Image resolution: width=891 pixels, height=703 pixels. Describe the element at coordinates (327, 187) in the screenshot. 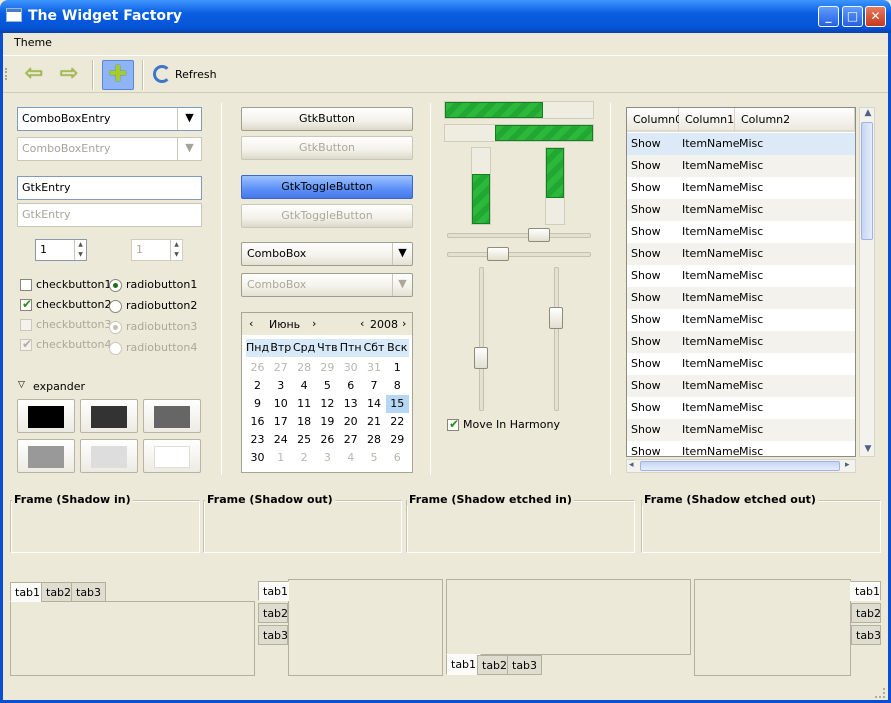

I see `gtk-toggle-button: GtkToggleButton` at that location.